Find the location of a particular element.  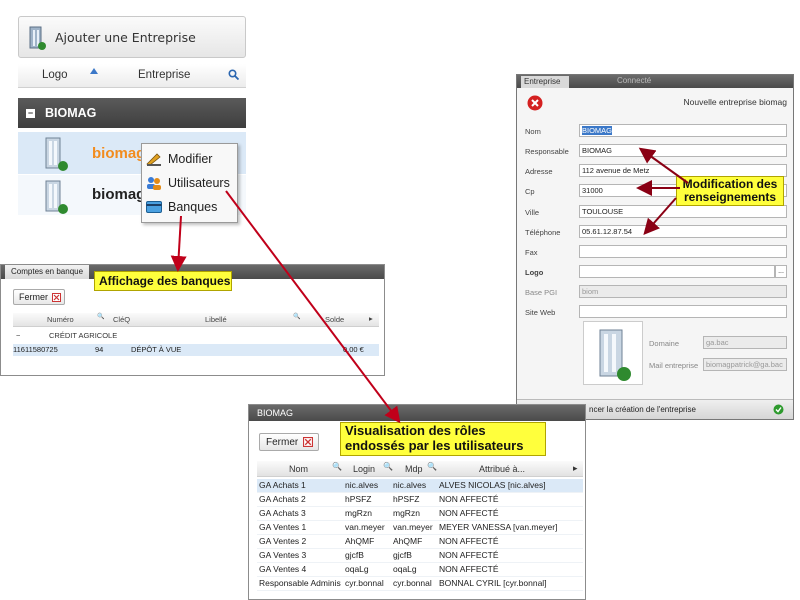

arrow-to-banques is located at coordinates (178, 243).